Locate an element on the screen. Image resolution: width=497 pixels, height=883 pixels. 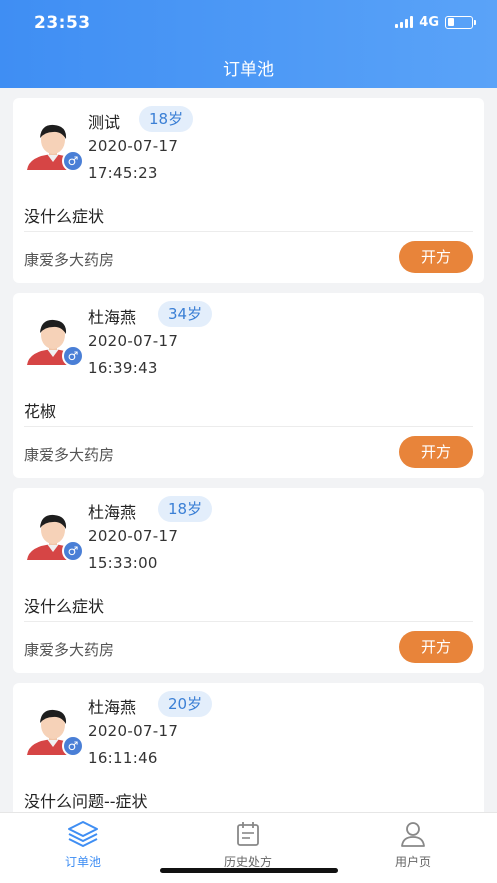
tab-history-prescriptions: 历史处方 is located at coordinates (248, 844).